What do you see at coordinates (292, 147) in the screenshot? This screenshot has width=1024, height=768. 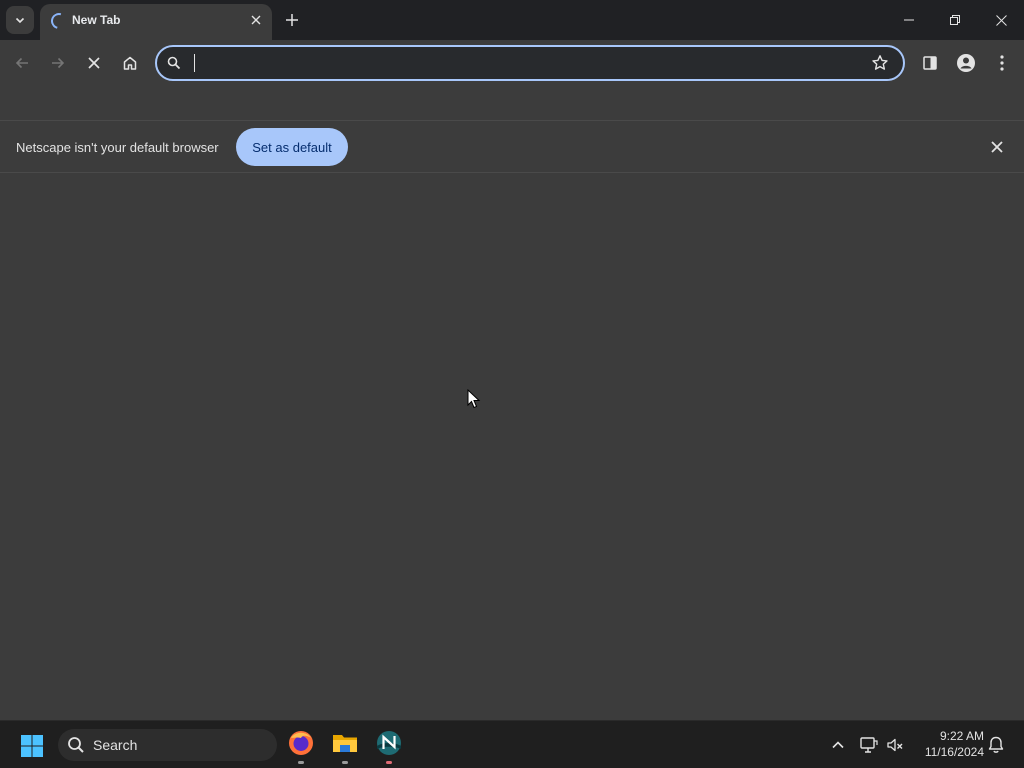 I see `set-as-default-button: Set as default` at bounding box center [292, 147].